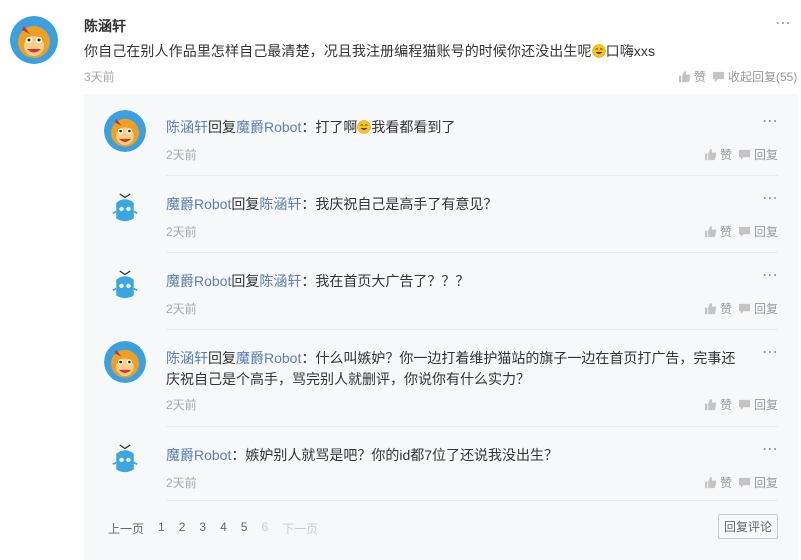 The height and width of the screenshot is (560, 801). Describe the element at coordinates (99, 77) in the screenshot. I see `main-comment-time: 3天前` at that location.